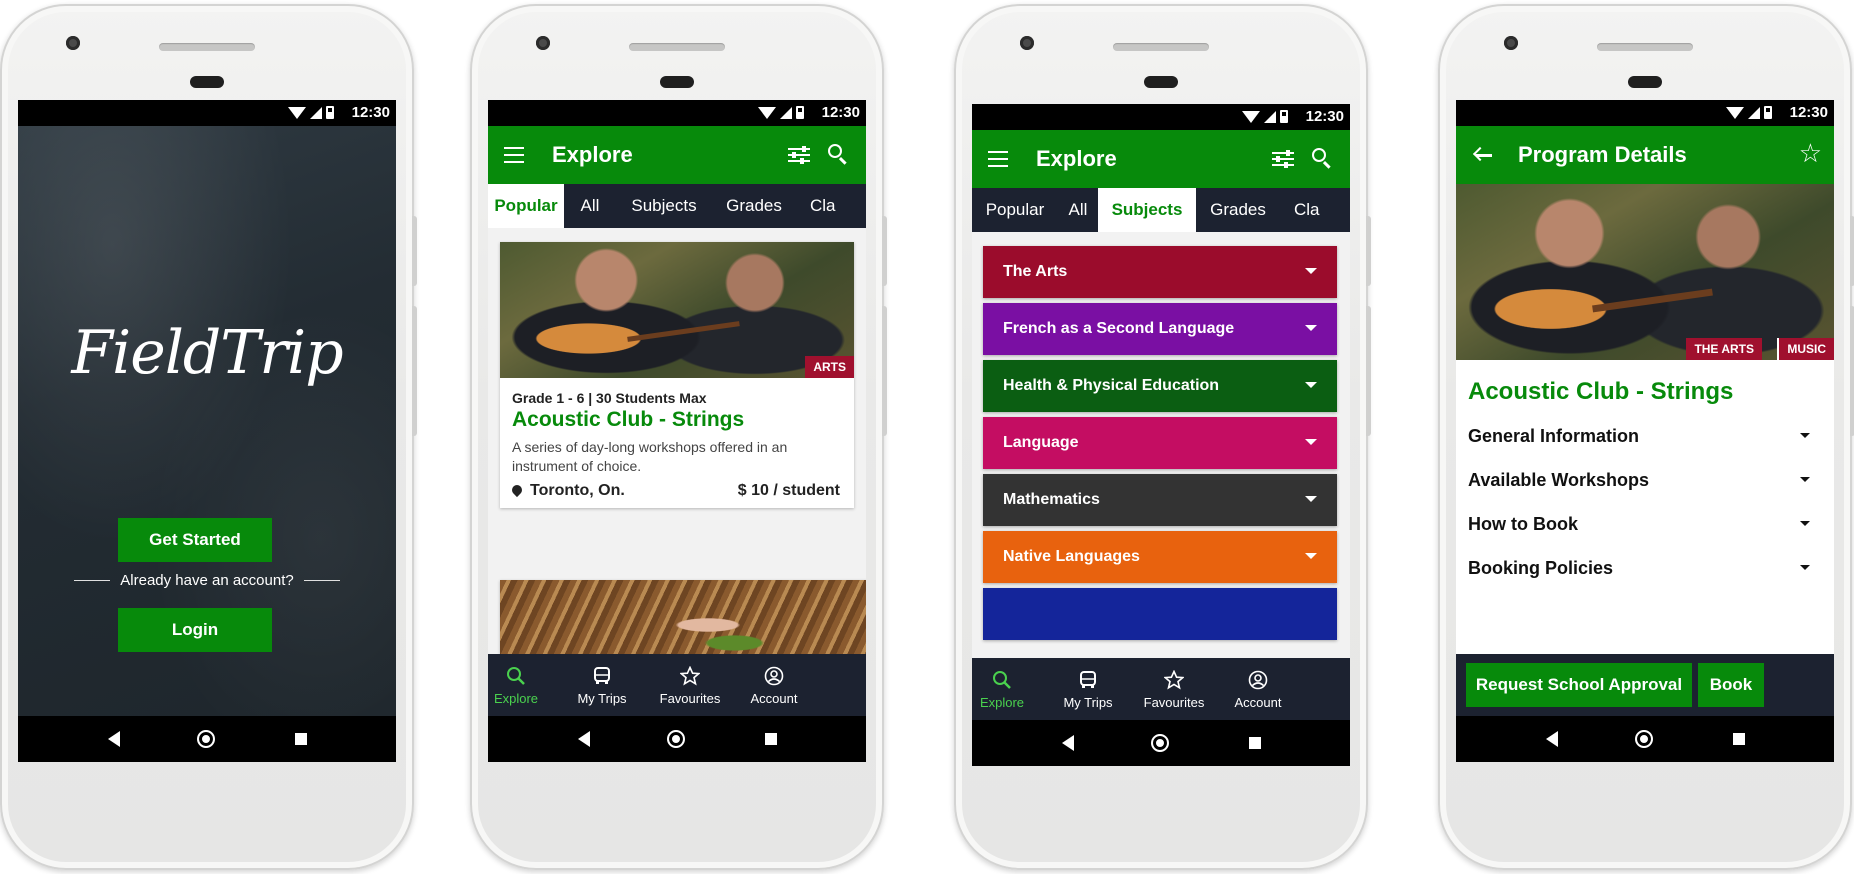 This screenshot has width=1854, height=874. I want to click on volume-button, so click(1368, 371).